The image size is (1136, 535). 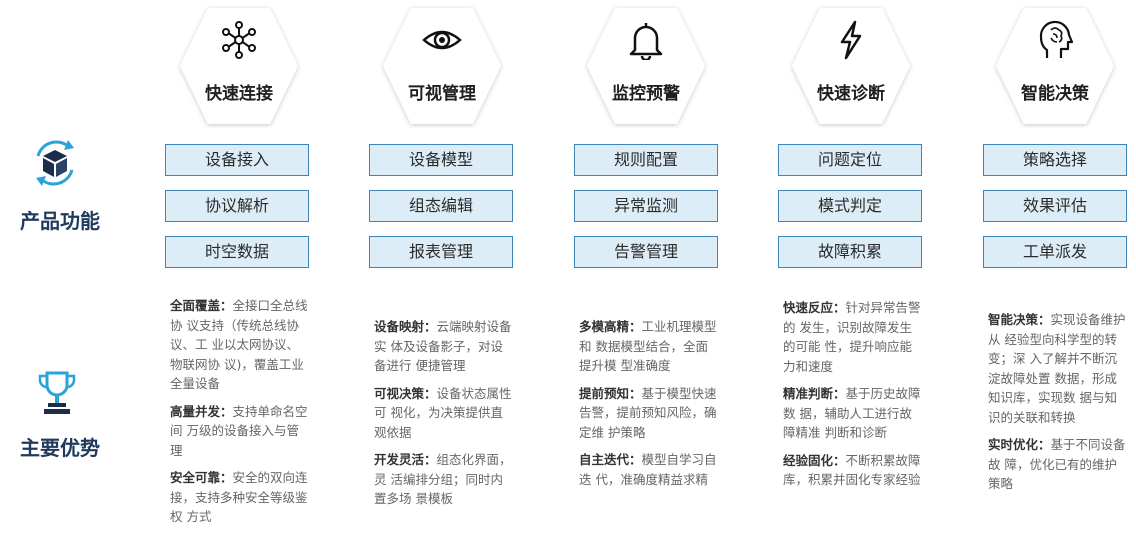 I want to click on feature-button-spatiotemporal-data: 时空数据, so click(x=237, y=252).